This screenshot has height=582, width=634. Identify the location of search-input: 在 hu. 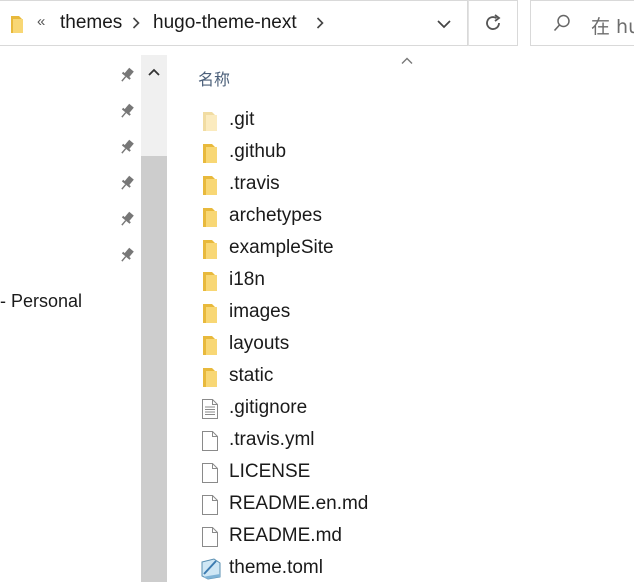
(582, 23).